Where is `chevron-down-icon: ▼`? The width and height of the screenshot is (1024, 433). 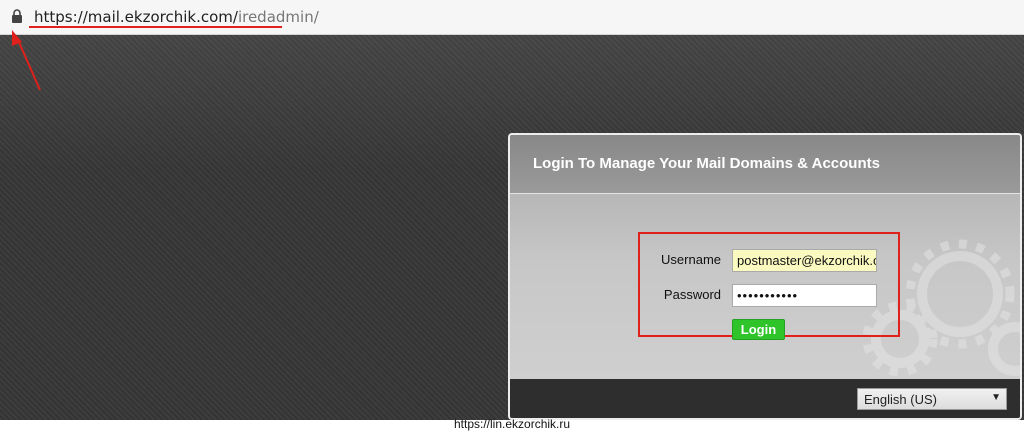 chevron-down-icon: ▼ is located at coordinates (996, 397).